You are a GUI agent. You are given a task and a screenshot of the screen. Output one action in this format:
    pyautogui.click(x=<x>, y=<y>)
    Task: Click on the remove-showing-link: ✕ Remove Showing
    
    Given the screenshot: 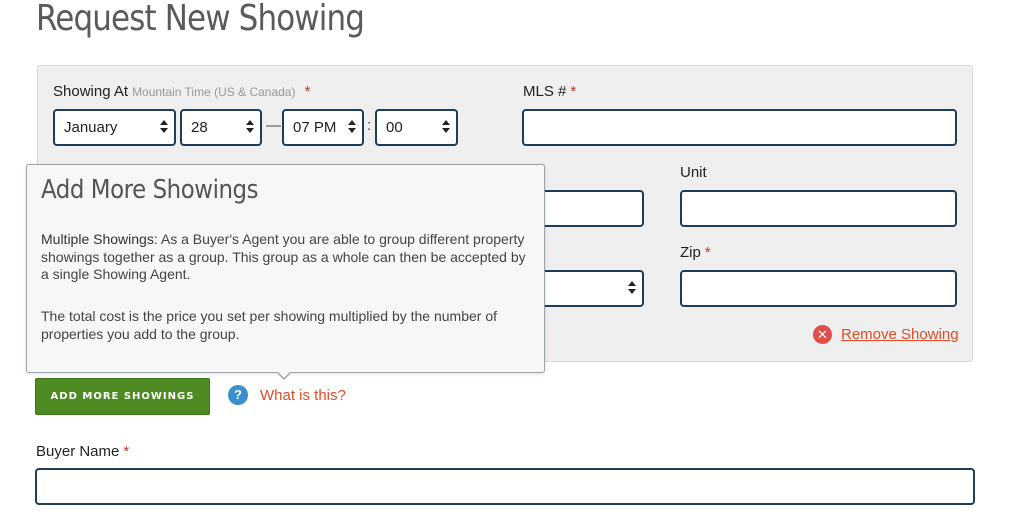 What is the action you would take?
    pyautogui.click(x=886, y=334)
    